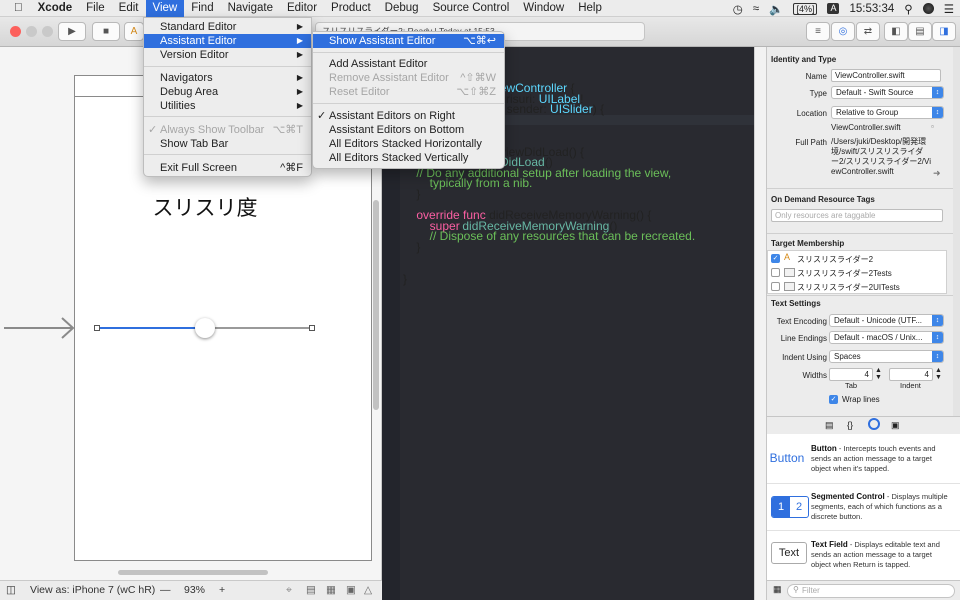 This screenshot has width=960, height=600. Describe the element at coordinates (72, 31) in the screenshot. I see `run-button: ▶` at that location.